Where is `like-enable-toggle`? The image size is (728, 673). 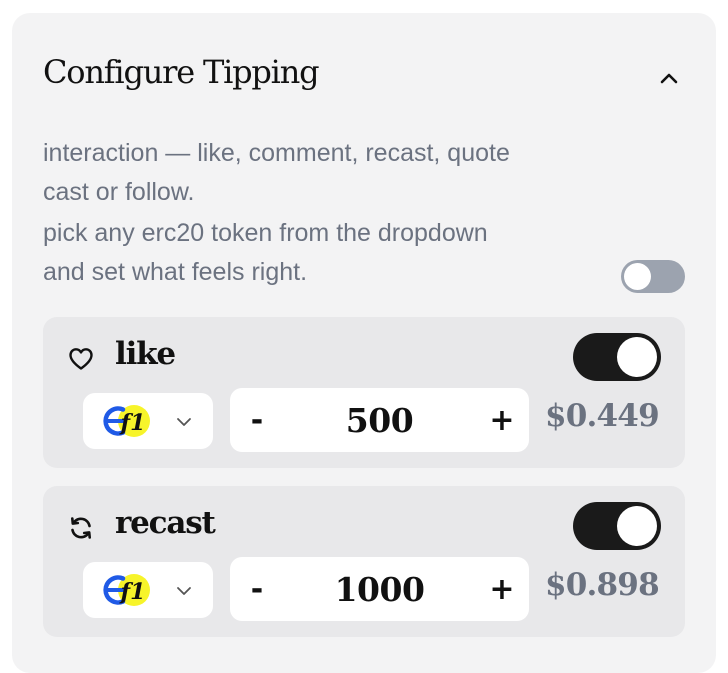 like-enable-toggle is located at coordinates (617, 357).